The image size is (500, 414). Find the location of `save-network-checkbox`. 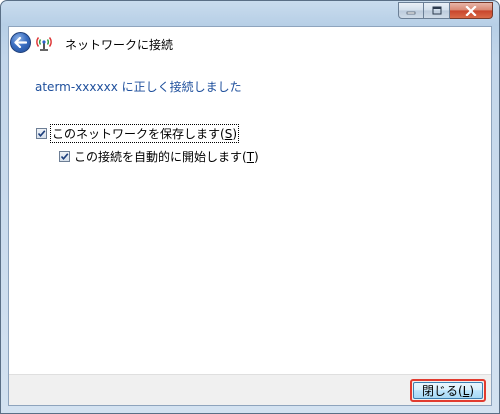

save-network-checkbox is located at coordinates (41, 133).